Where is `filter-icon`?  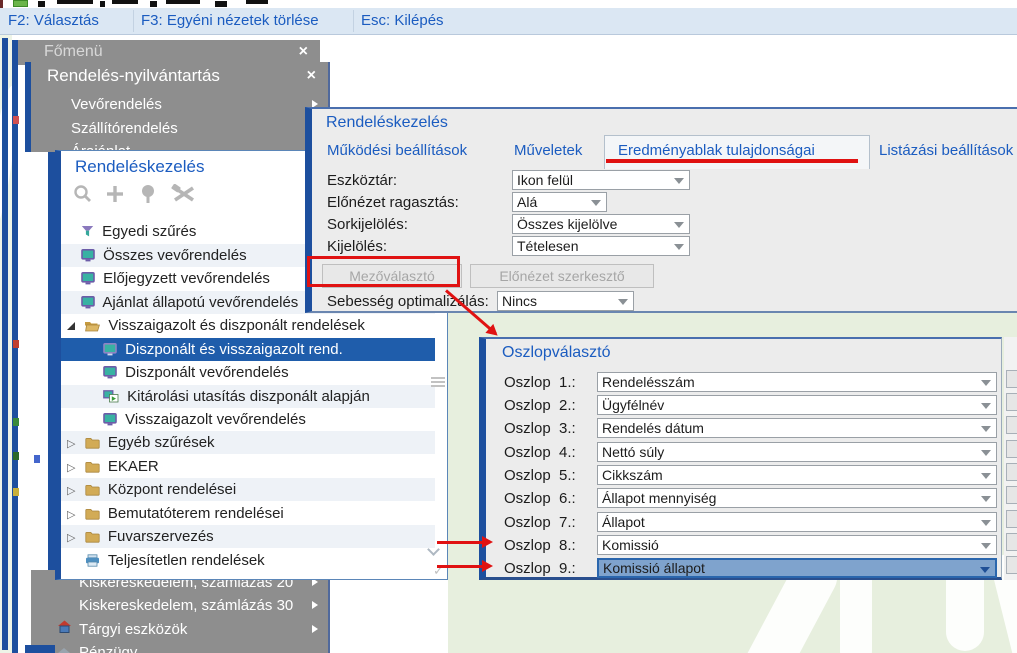 filter-icon is located at coordinates (87, 232).